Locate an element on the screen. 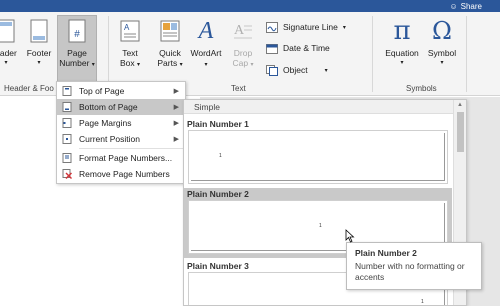 The height and width of the screenshot is (306, 500). gallery-section-header: Simple is located at coordinates (325, 107).